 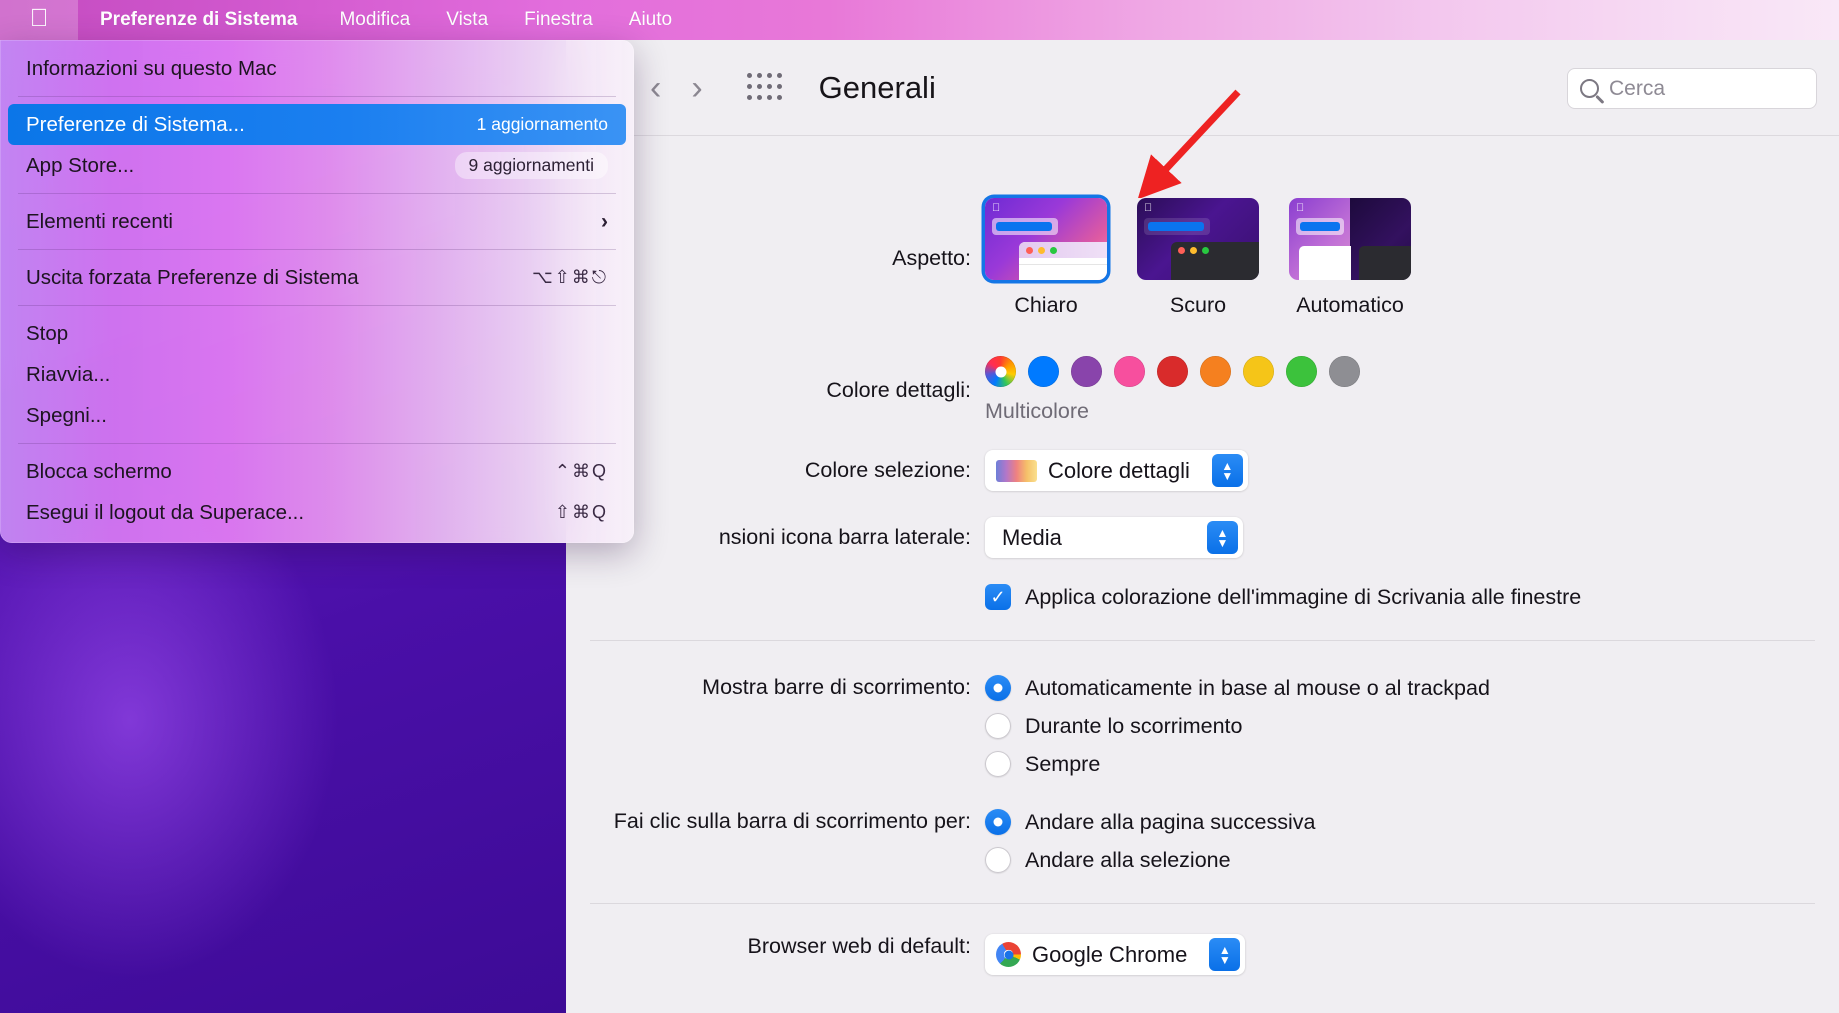 I want to click on accent-swatch-blue, so click(x=1043, y=371).